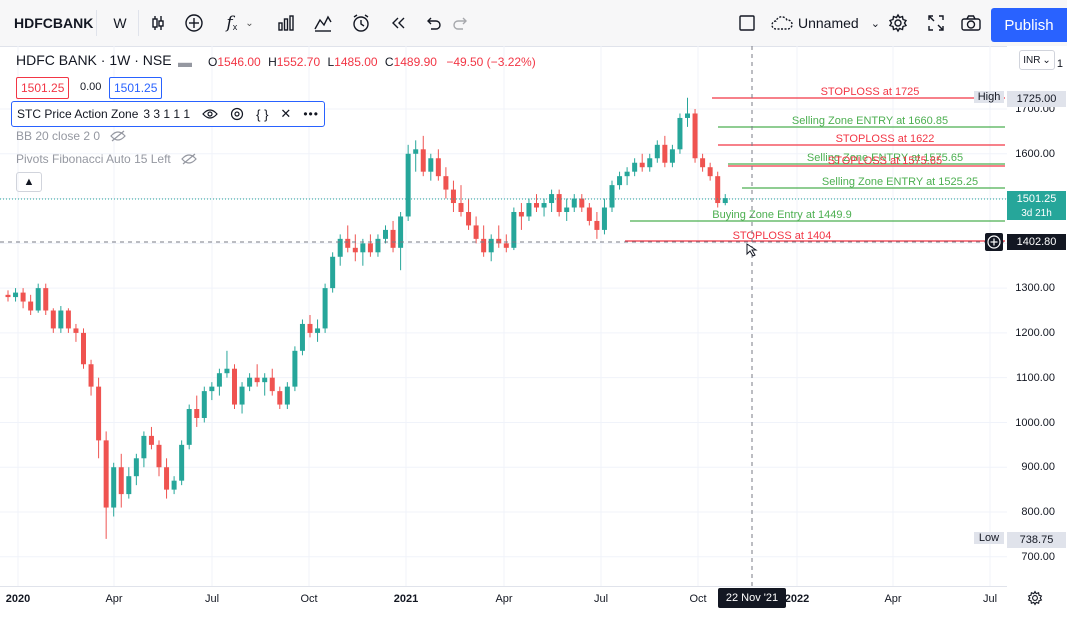  Describe the element at coordinates (71, 136) in the screenshot. I see `indicator-bb-row: BB 20 close 2 0` at that location.